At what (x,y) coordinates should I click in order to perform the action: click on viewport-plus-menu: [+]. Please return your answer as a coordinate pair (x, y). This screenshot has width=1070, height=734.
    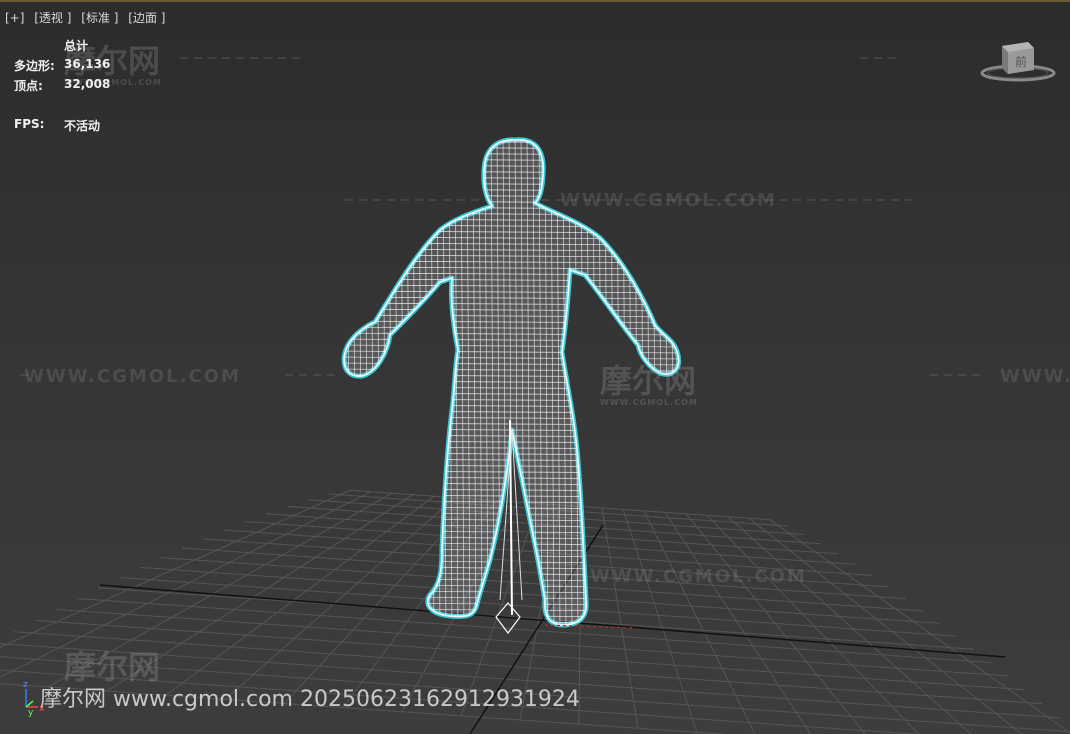
    Looking at the image, I should click on (14, 18).